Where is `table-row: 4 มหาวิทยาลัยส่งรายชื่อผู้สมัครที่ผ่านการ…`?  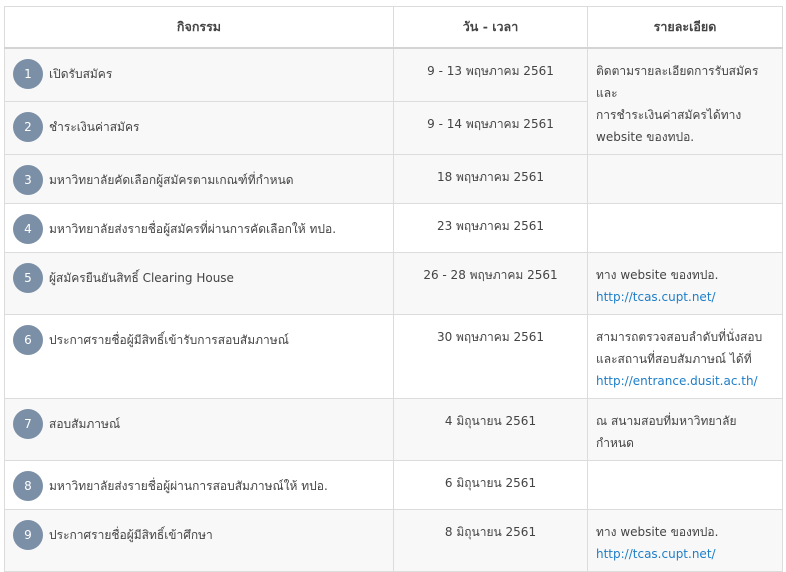 table-row: 4 มหาวิทยาลัยส่งรายชื่อผู้สมัครที่ผ่านการ… is located at coordinates (393, 228).